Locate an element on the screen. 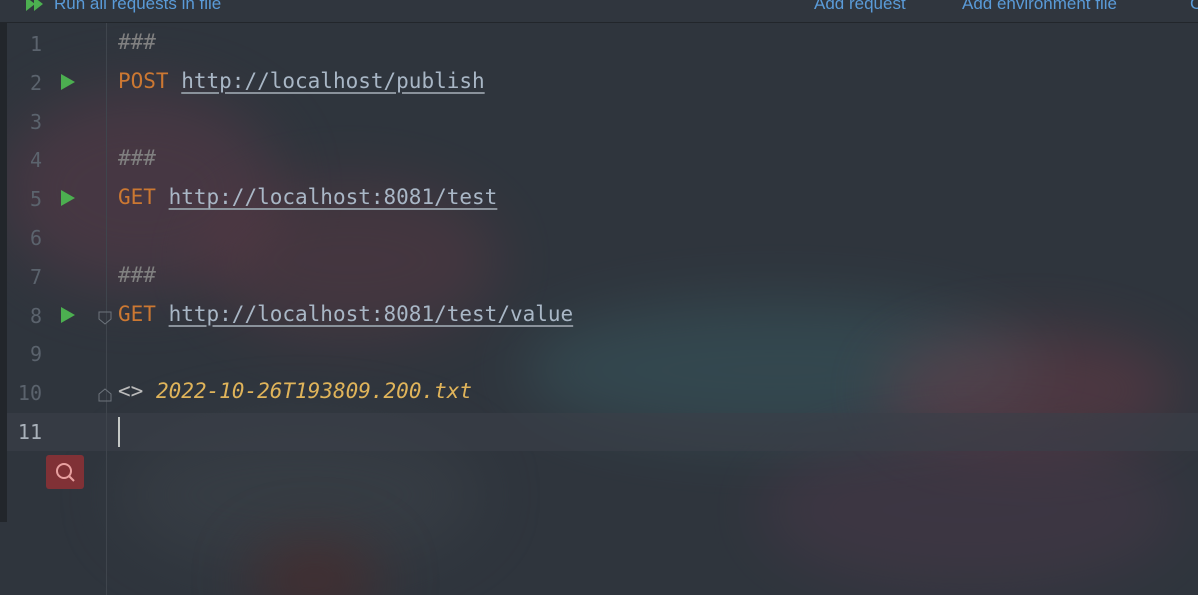 The image size is (1198, 595). search-button is located at coordinates (65, 472).